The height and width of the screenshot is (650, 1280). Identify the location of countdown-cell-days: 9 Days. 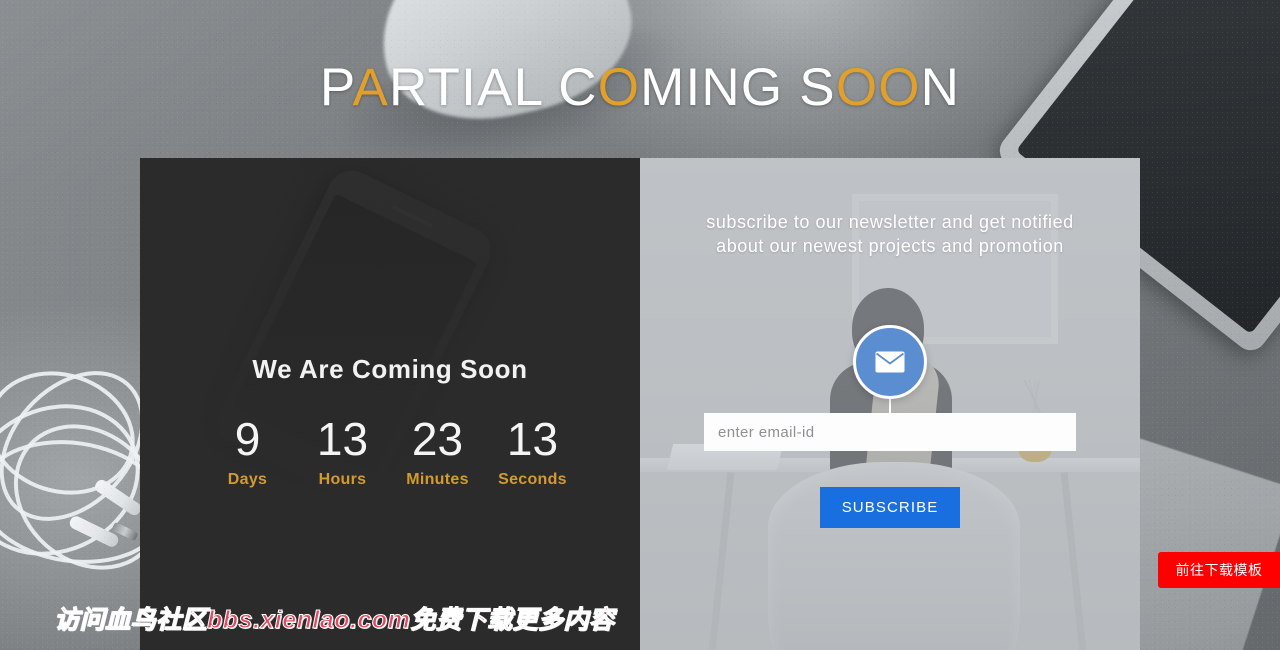
(247, 452).